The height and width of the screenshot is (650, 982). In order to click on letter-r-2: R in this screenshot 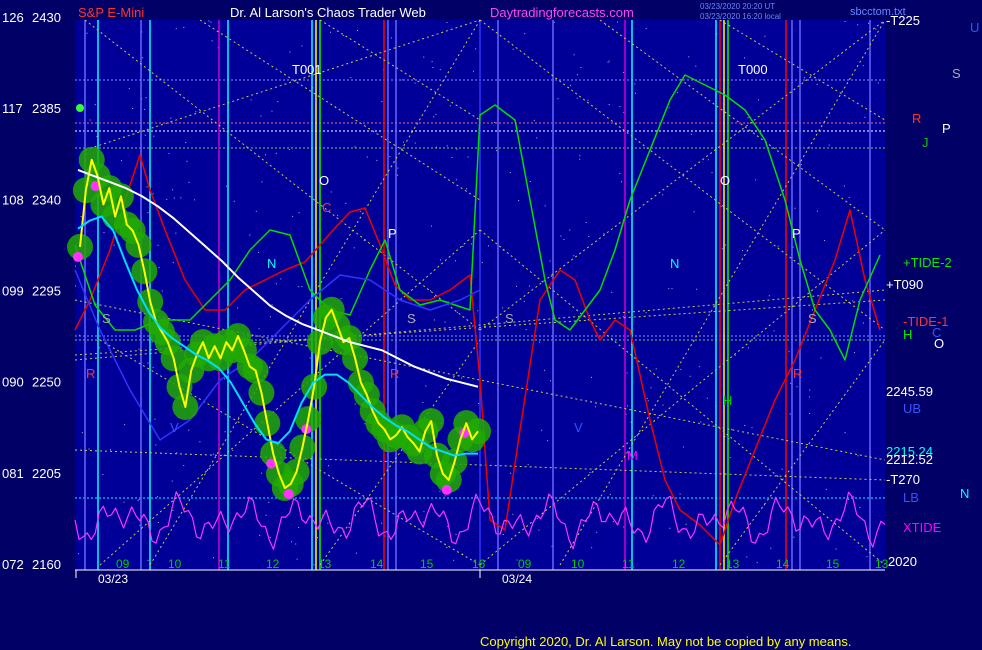, I will do `click(394, 373)`.